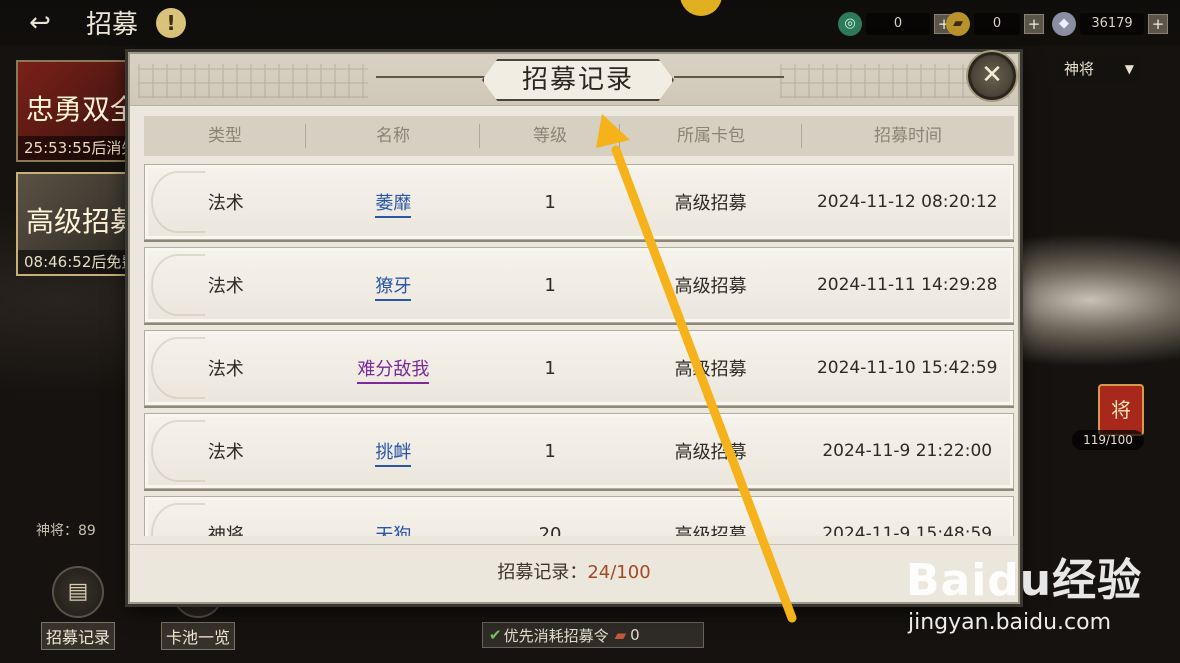  Describe the element at coordinates (579, 202) in the screenshot. I see `table-row: 法术 萎靡 1 高级招募 2024-11-12 08:20:12` at that location.